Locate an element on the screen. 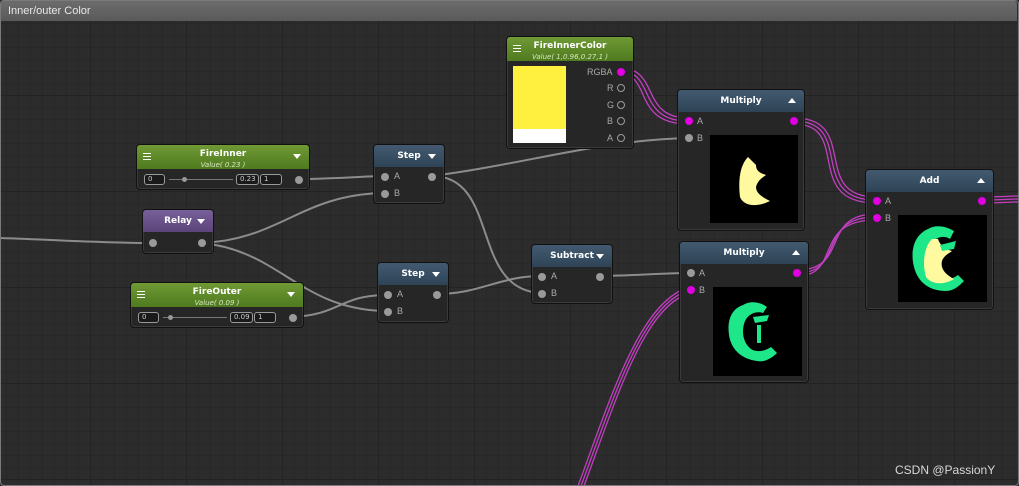 This screenshot has width=1019, height=486. node-value: Value( 0.09 ) is located at coordinates (217, 303).